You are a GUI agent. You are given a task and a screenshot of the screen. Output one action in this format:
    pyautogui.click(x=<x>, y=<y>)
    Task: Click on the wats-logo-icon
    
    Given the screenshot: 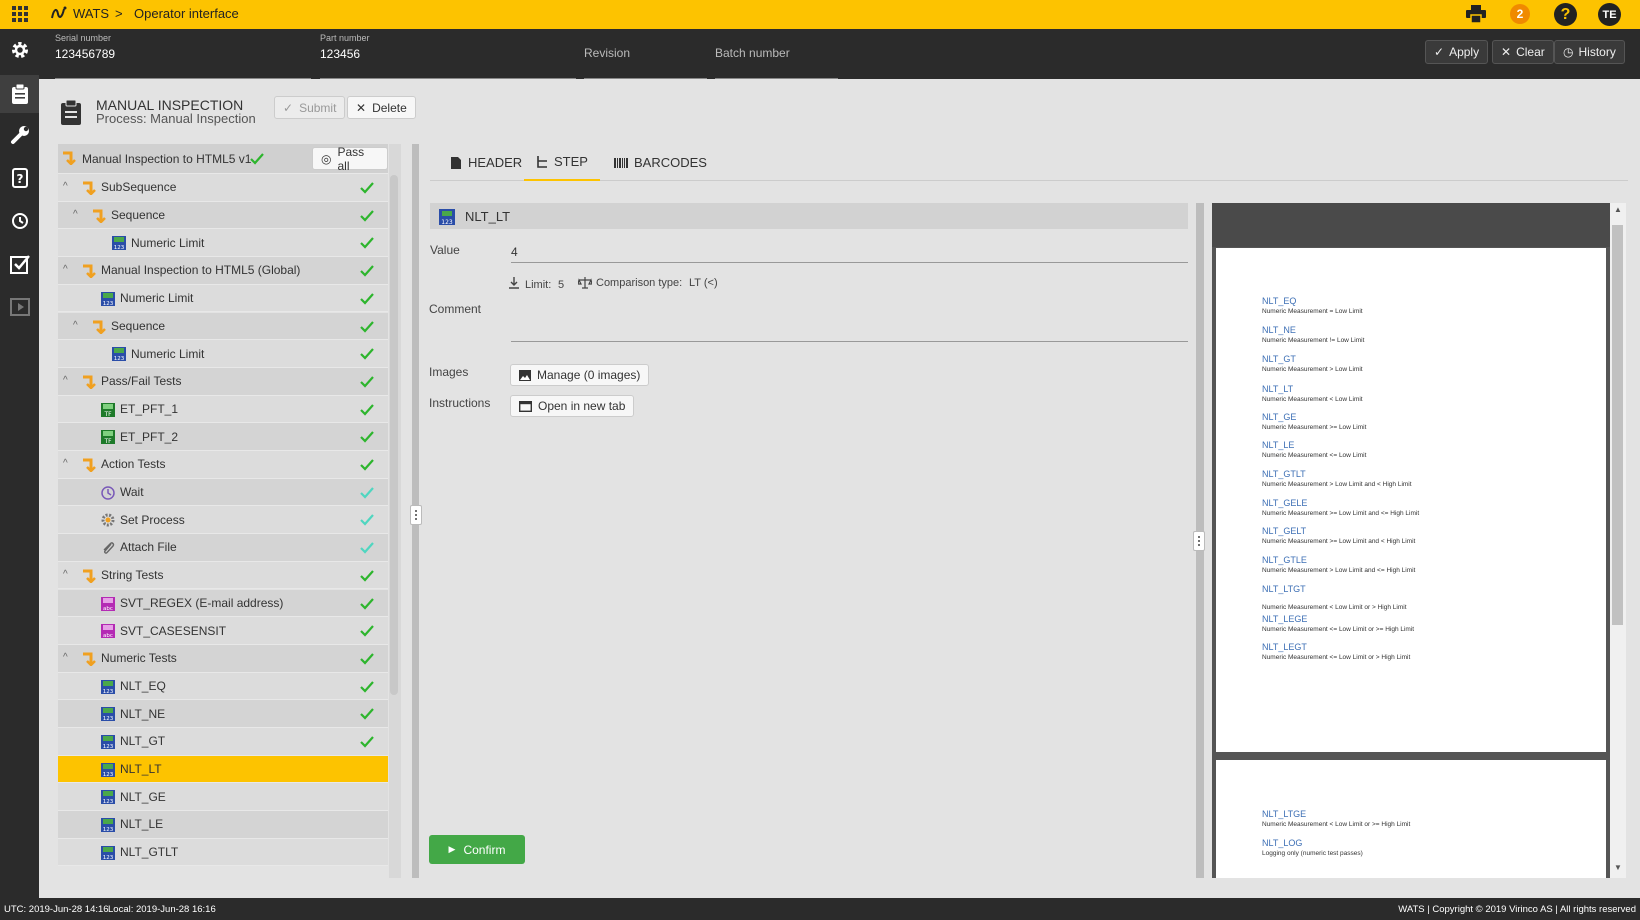 What is the action you would take?
    pyautogui.click(x=59, y=14)
    